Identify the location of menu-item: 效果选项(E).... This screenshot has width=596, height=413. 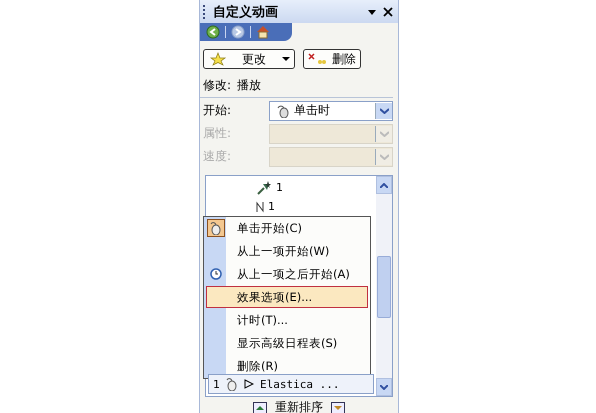
(287, 297).